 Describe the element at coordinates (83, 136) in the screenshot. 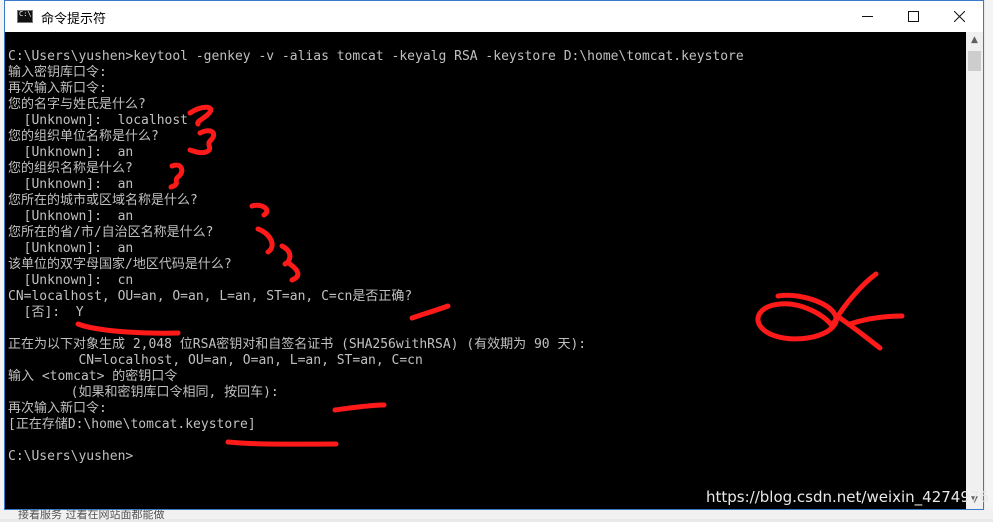

I see `console-line: 您的组织单位名称是什么?` at that location.